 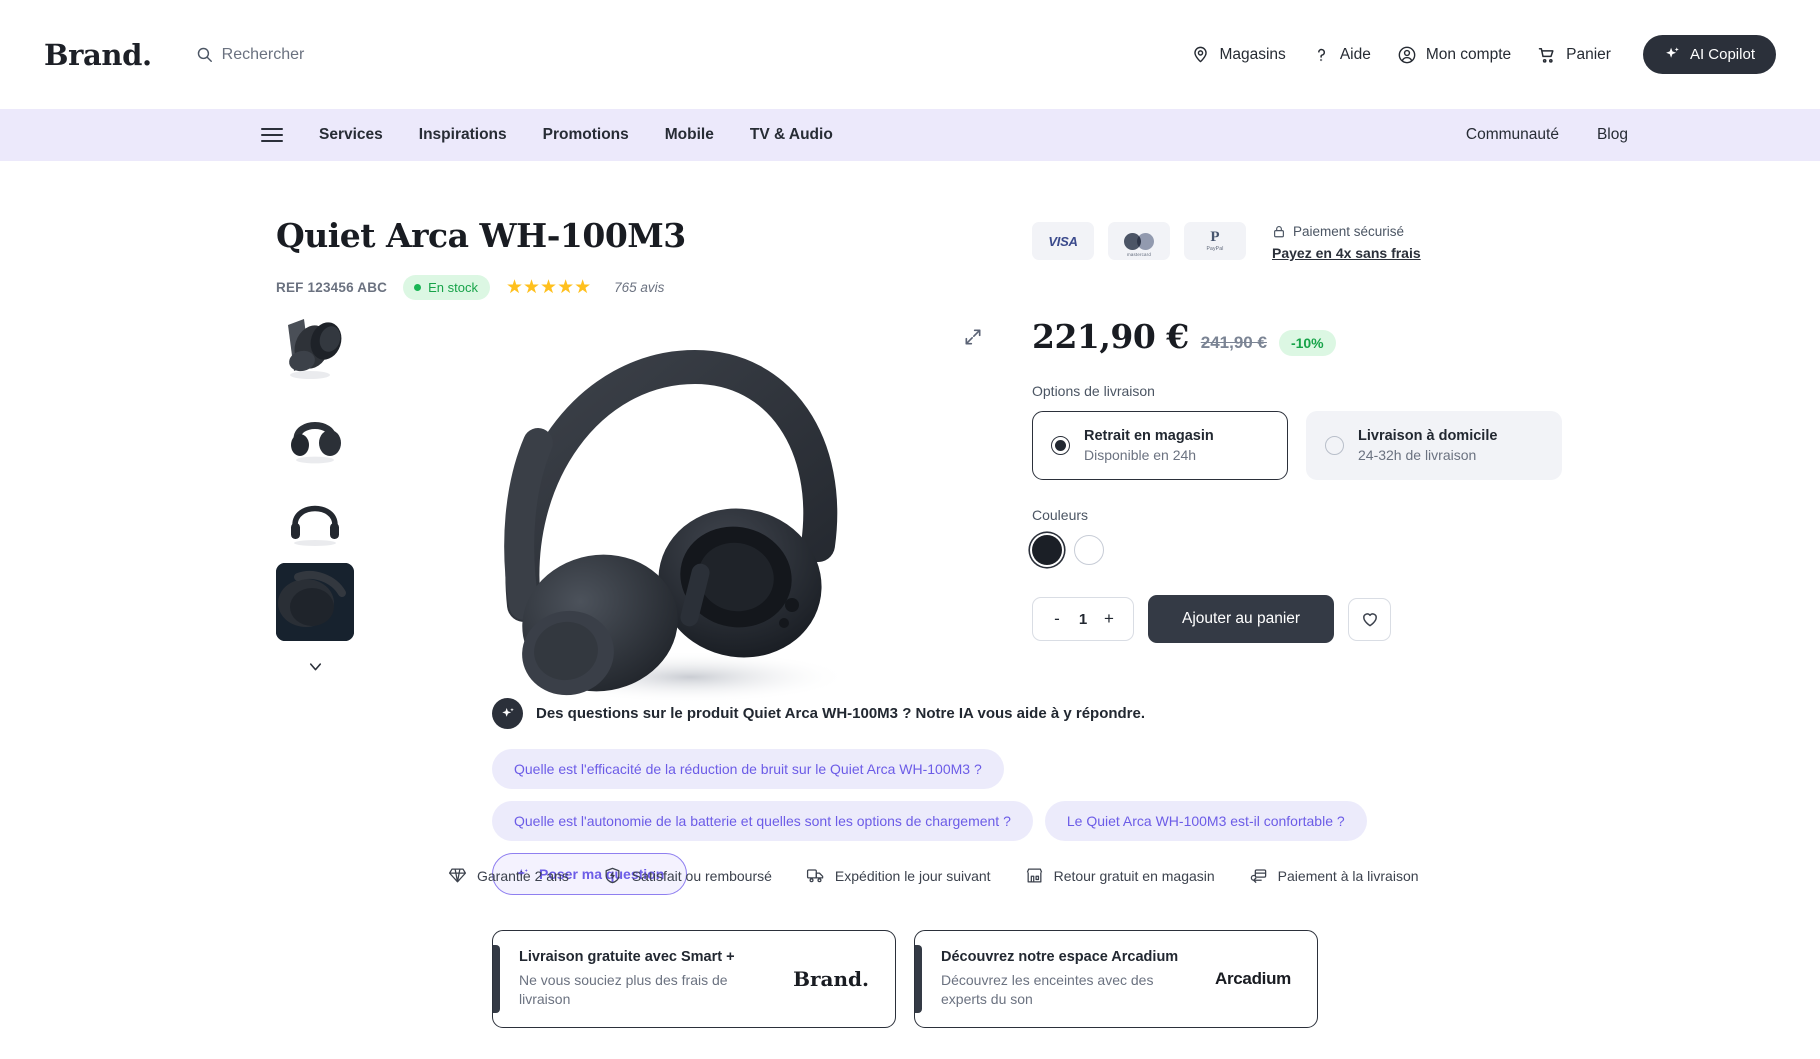 I want to click on thumbnail-3-front-wide, so click(x=315, y=518).